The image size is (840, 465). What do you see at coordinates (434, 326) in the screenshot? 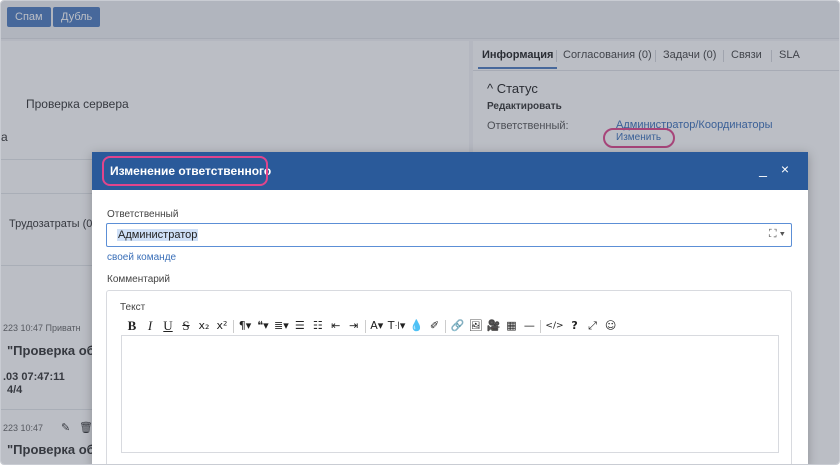
I see `eraser-icon: ✐` at bounding box center [434, 326].